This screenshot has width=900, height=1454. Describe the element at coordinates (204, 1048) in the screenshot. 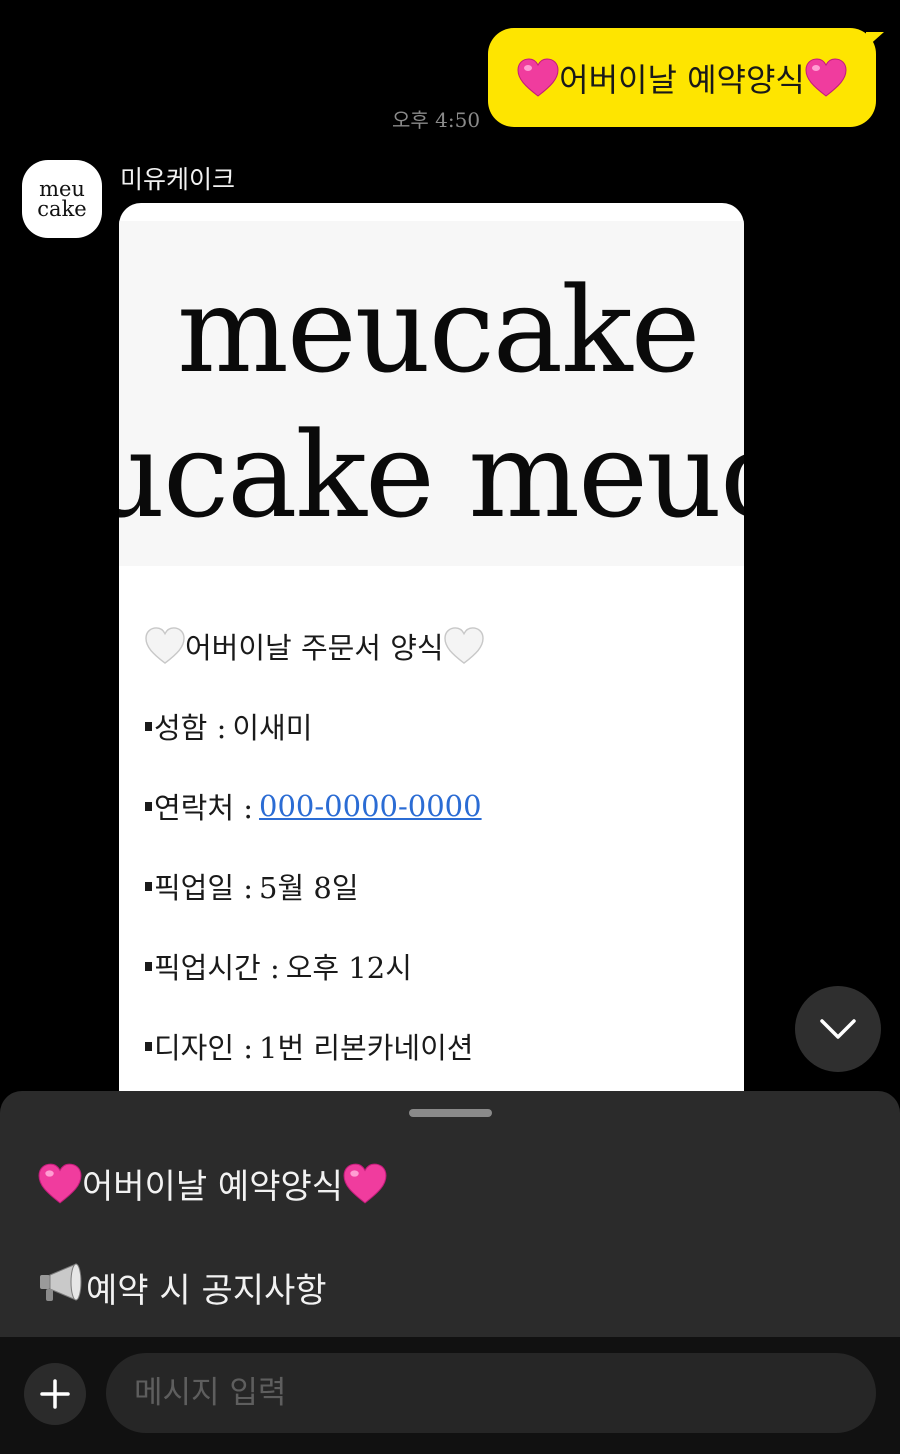

I see `form-label: 디자인 :` at that location.